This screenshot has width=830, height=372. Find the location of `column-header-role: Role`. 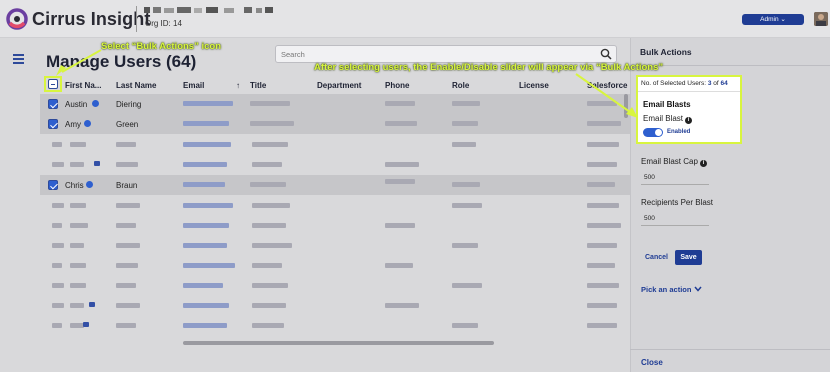

column-header-role: Role is located at coordinates (460, 85).